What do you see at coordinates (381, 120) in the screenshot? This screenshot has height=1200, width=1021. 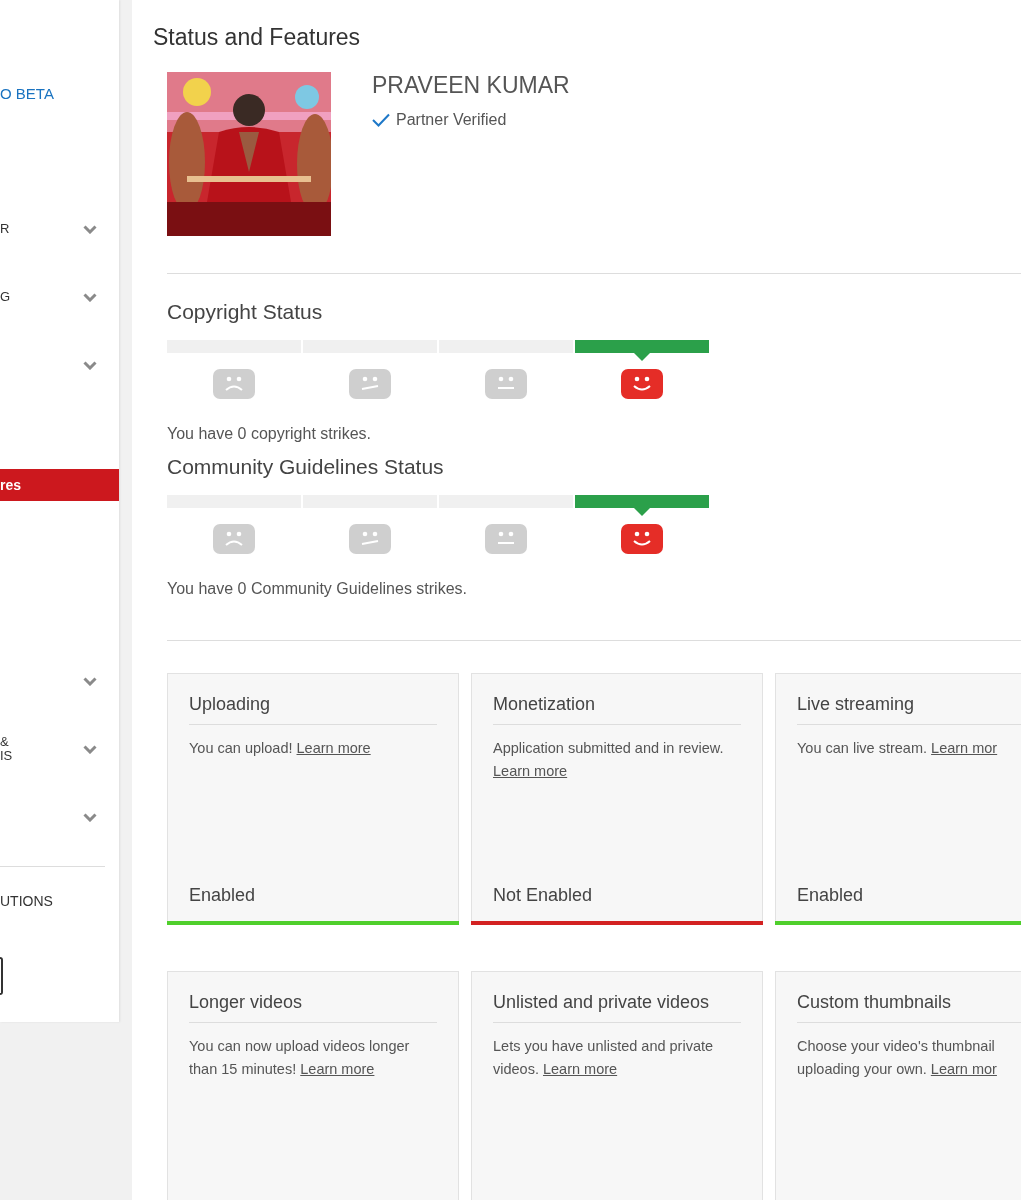 I see `check-icon` at bounding box center [381, 120].